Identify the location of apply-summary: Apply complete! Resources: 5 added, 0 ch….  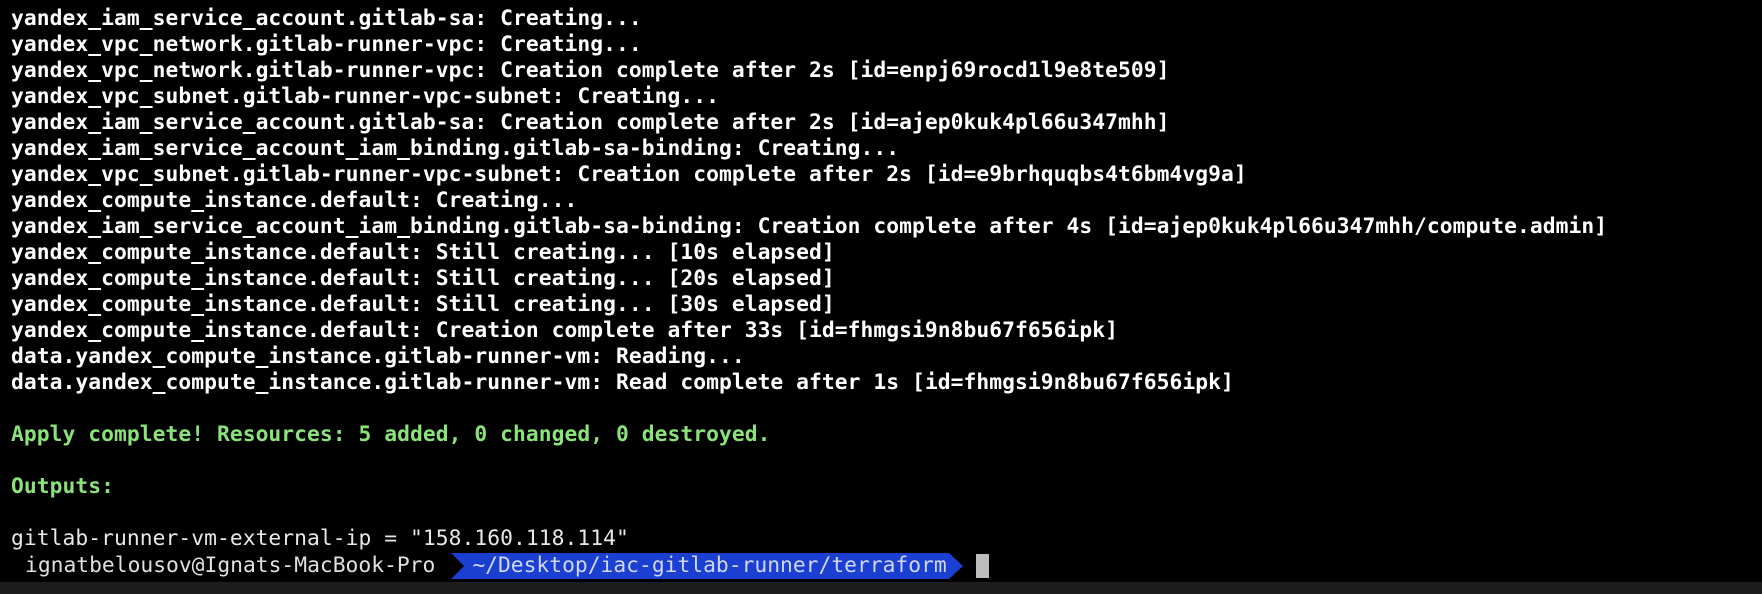
(391, 434).